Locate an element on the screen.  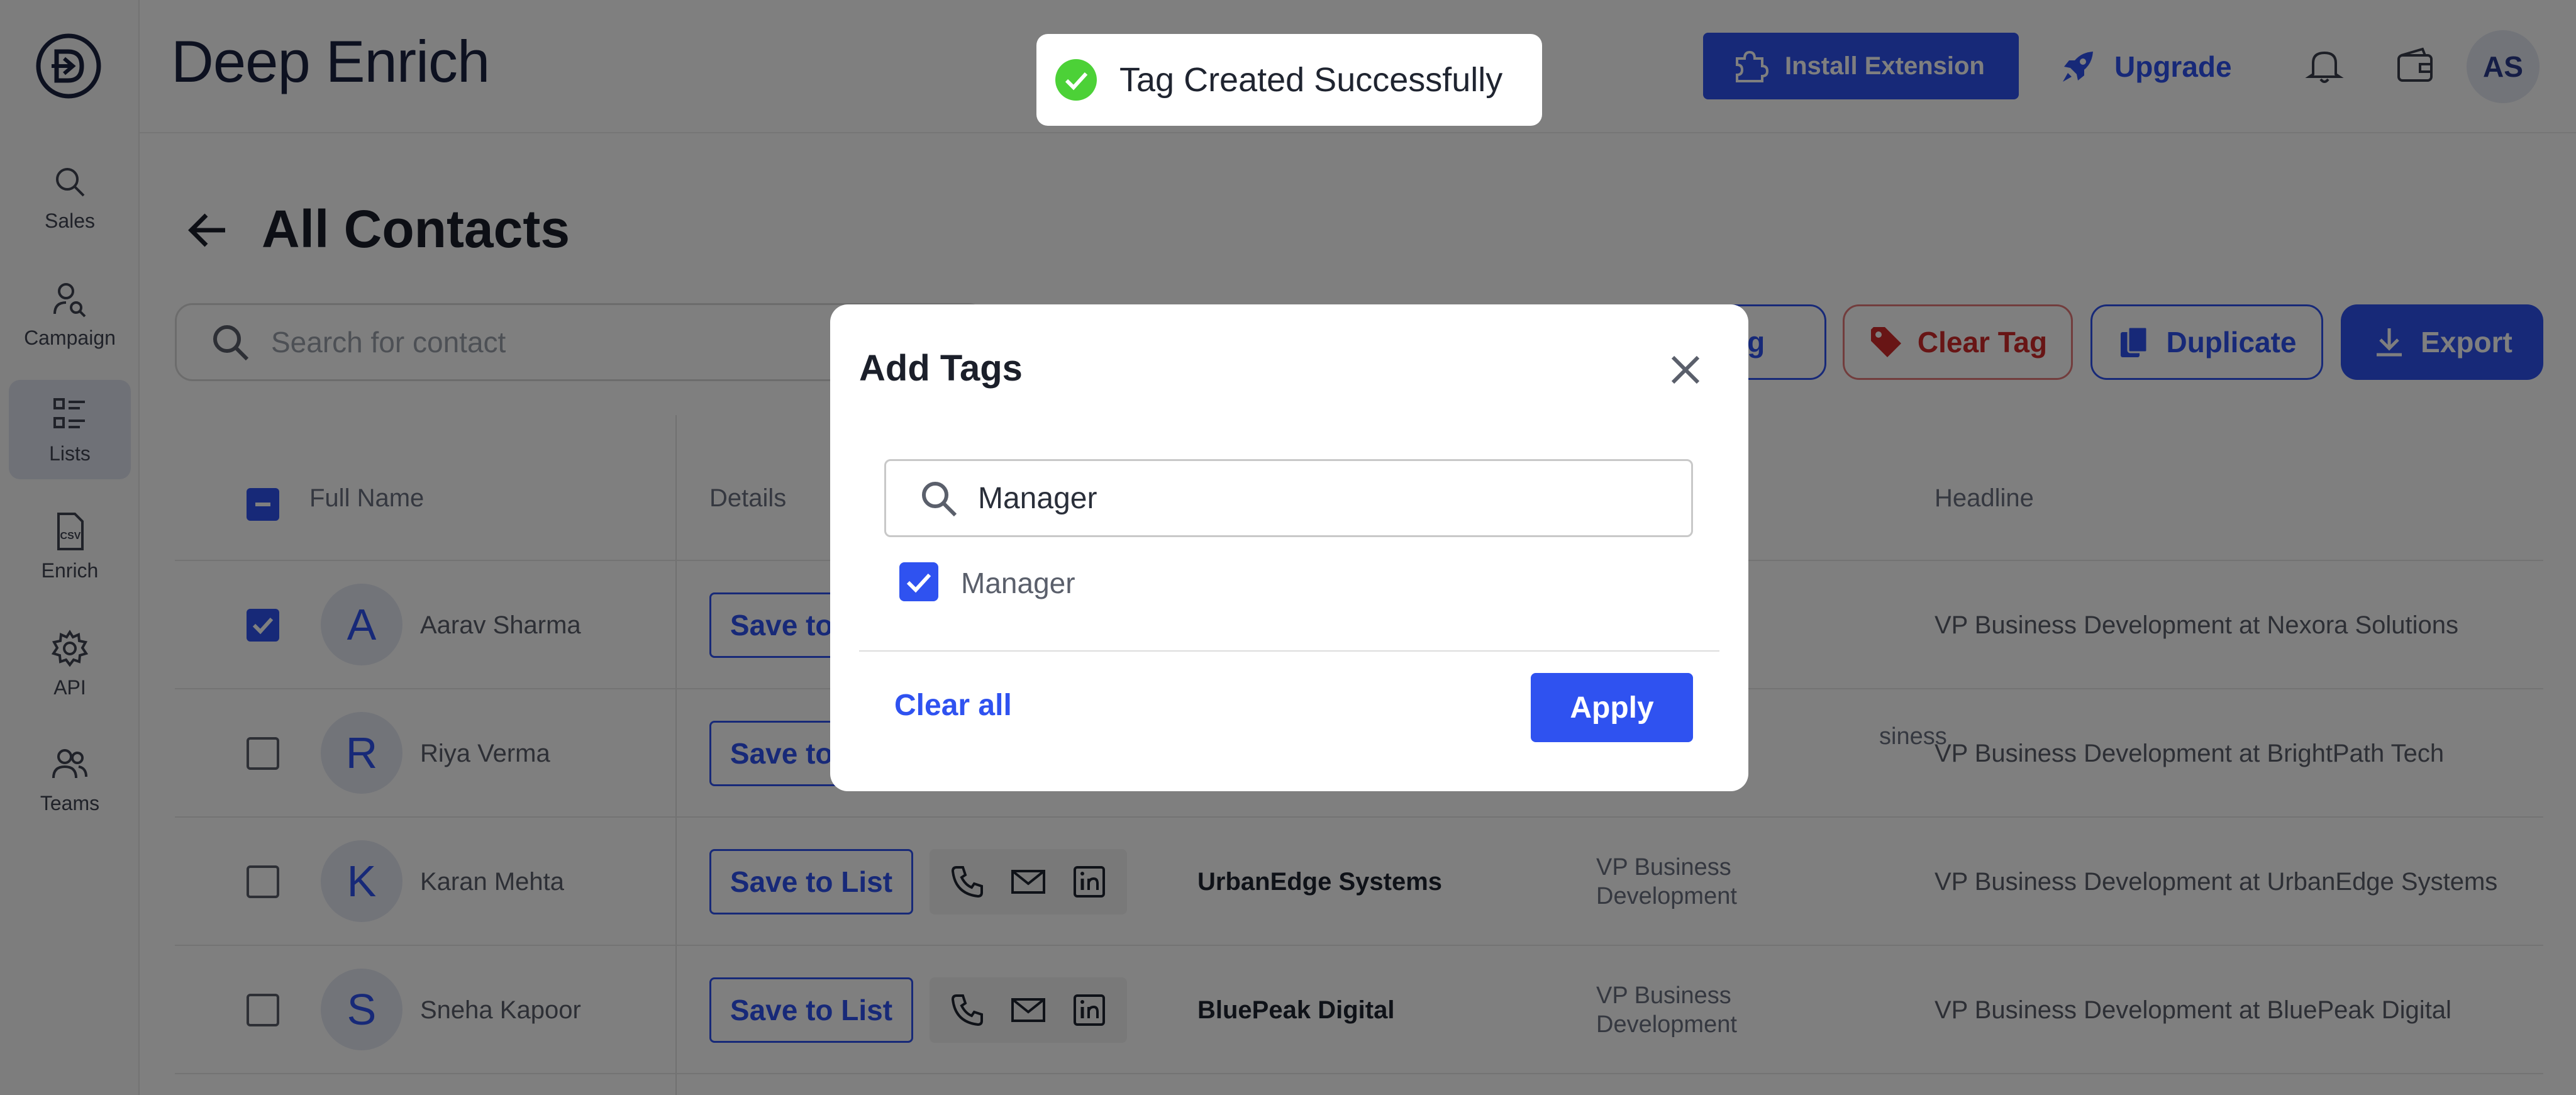
success-toast: Tag Created Successfully is located at coordinates (1289, 80).